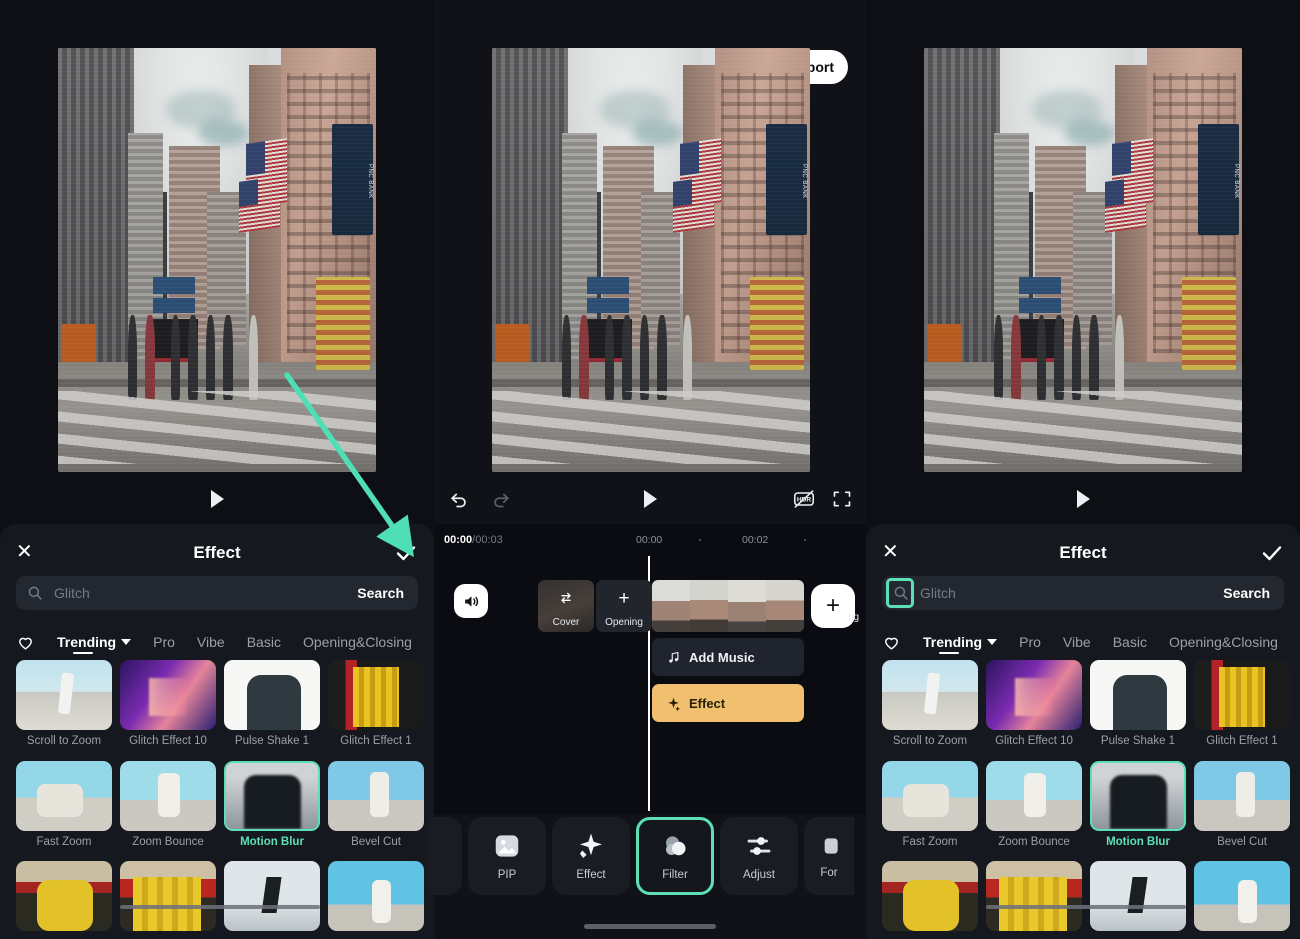 Image resolution: width=1300 pixels, height=939 pixels. I want to click on opening-label: Opening, so click(624, 622).